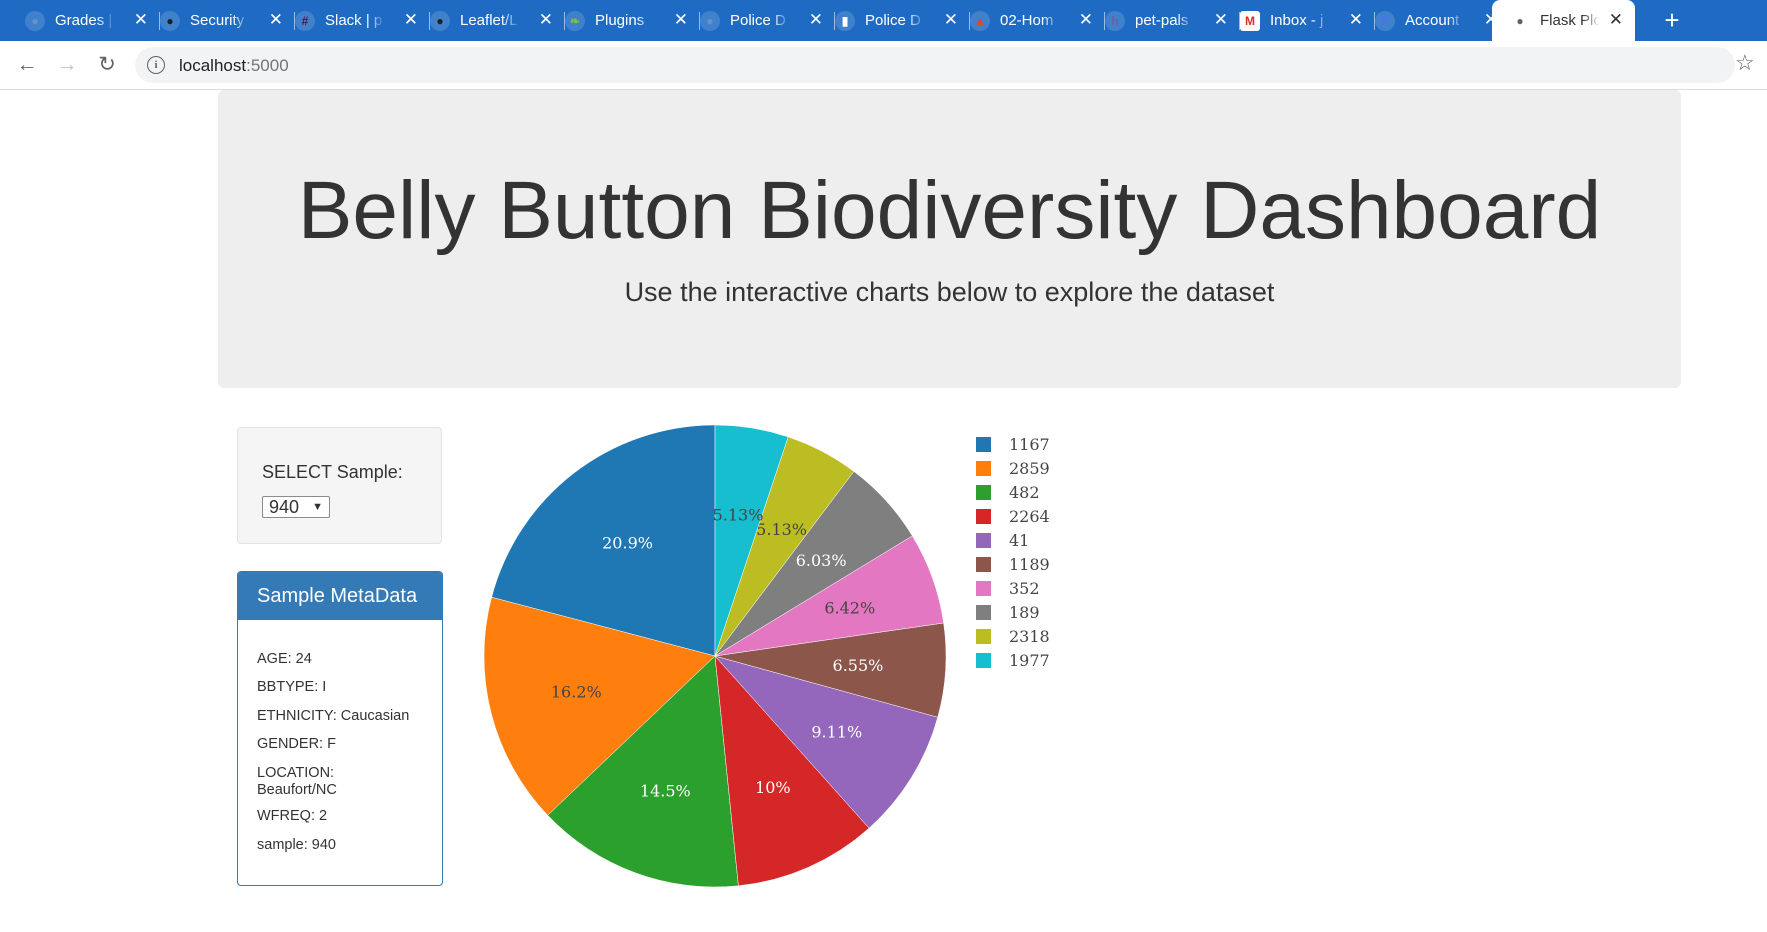  I want to click on pie-slice-label: 6.42%, so click(849, 608).